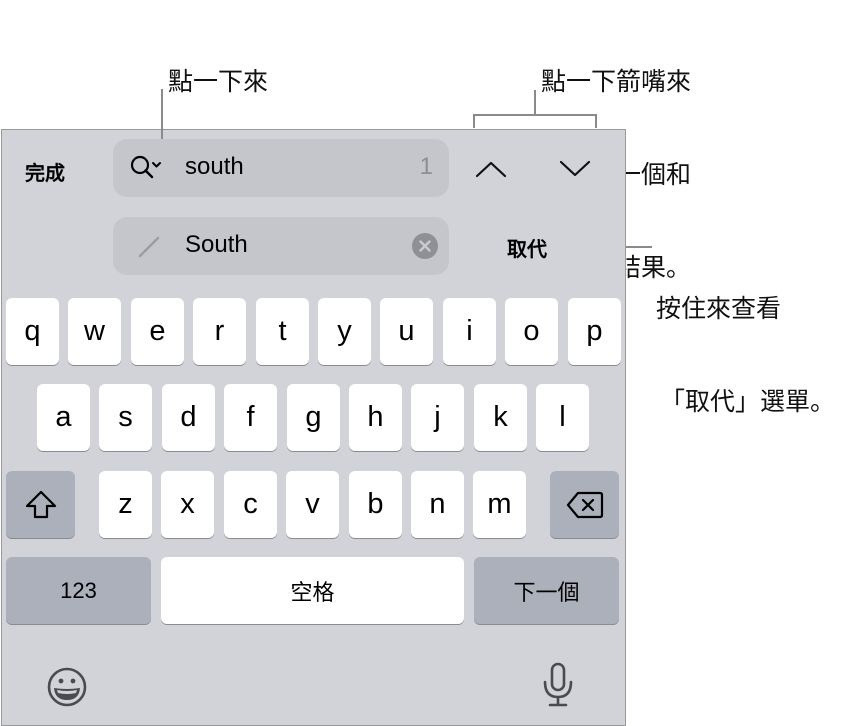  I want to click on key-q: q, so click(32, 331).